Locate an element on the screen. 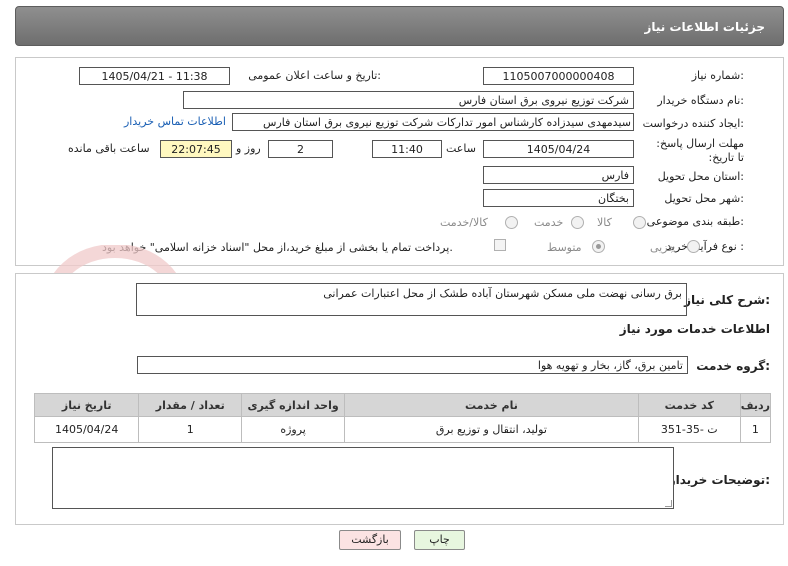  category-service-label: خدمت is located at coordinates (549, 222).